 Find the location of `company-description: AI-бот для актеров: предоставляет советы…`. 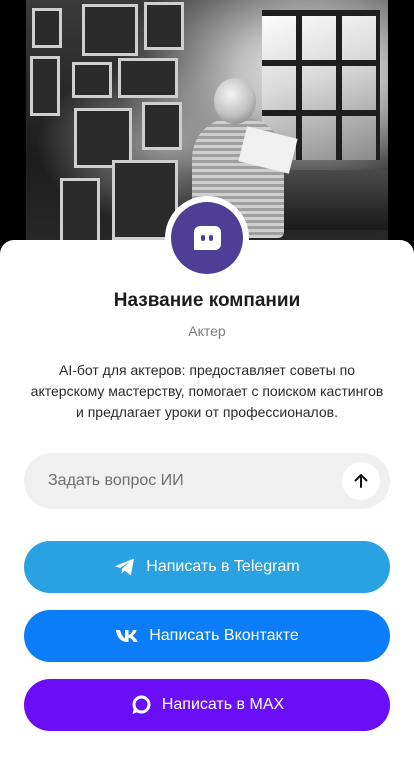

company-description: AI-бот для актеров: предоставляет советы… is located at coordinates (207, 391).